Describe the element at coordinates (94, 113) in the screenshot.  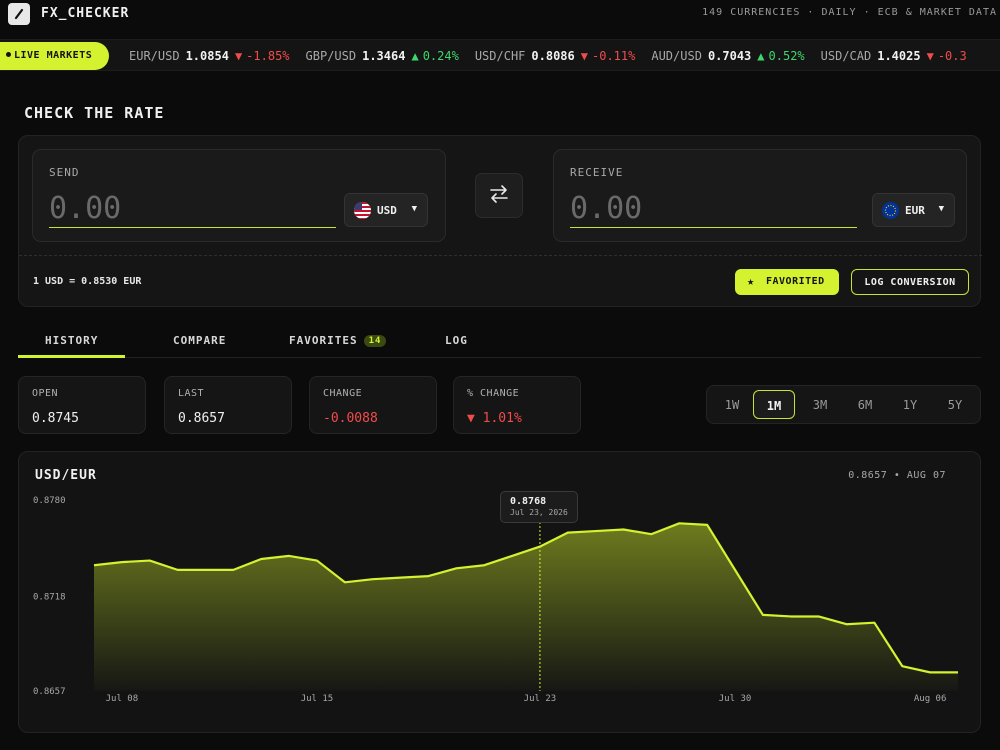
I see `section-title: CHECK THE RATE` at that location.